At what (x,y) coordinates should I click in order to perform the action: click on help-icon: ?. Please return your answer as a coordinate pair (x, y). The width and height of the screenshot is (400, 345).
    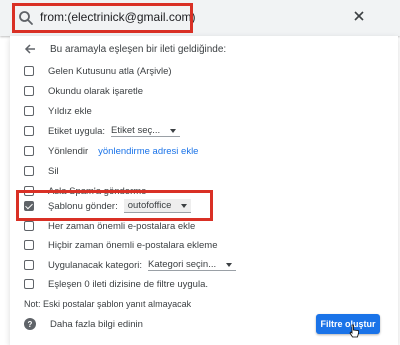
    Looking at the image, I should click on (30, 324).